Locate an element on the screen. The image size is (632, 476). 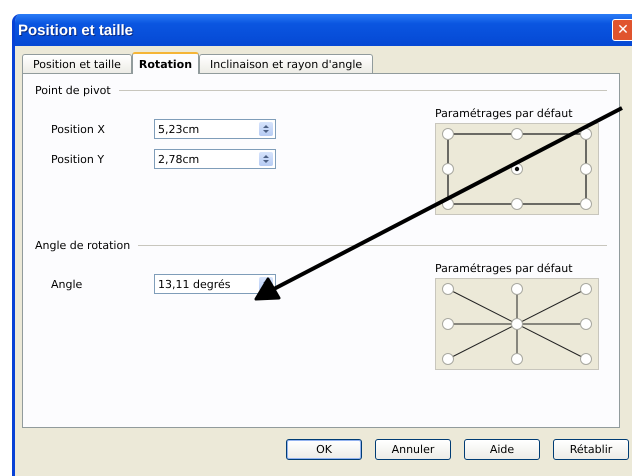
dialog-button: Rétablir is located at coordinates (591, 449).